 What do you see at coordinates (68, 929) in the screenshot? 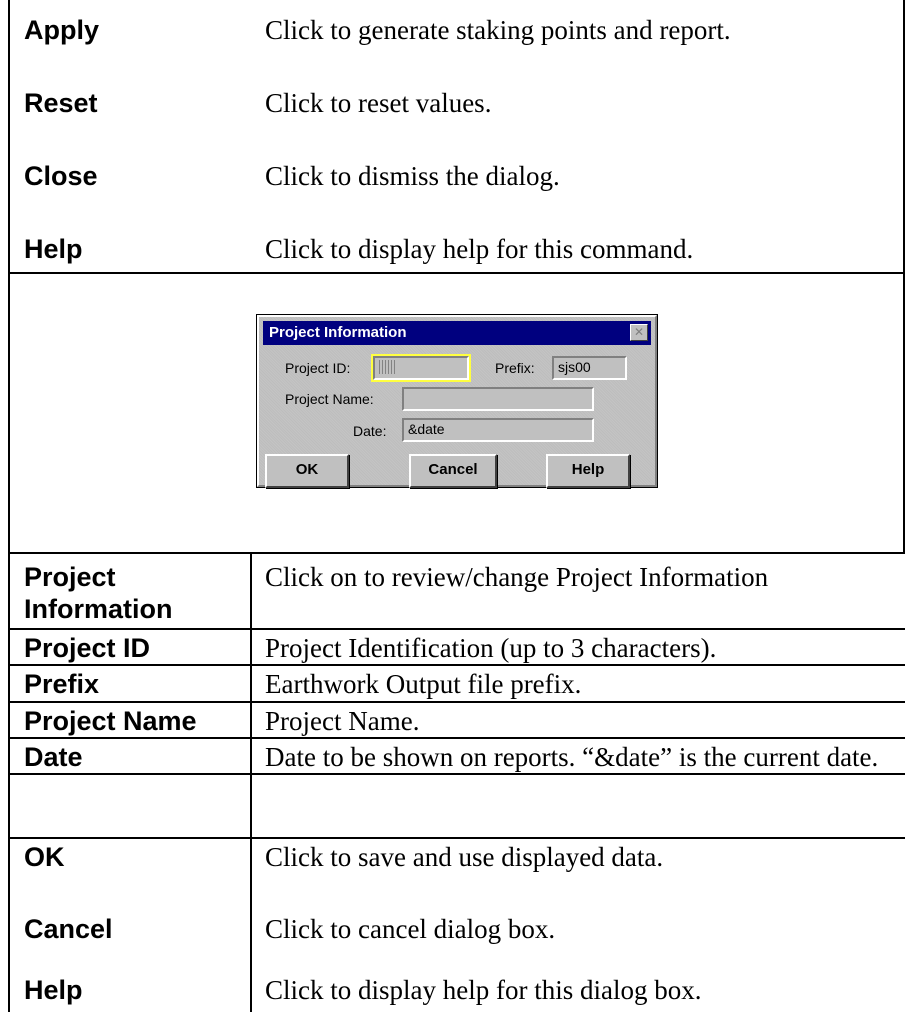
I see `term-cancel: Cancel` at bounding box center [68, 929].